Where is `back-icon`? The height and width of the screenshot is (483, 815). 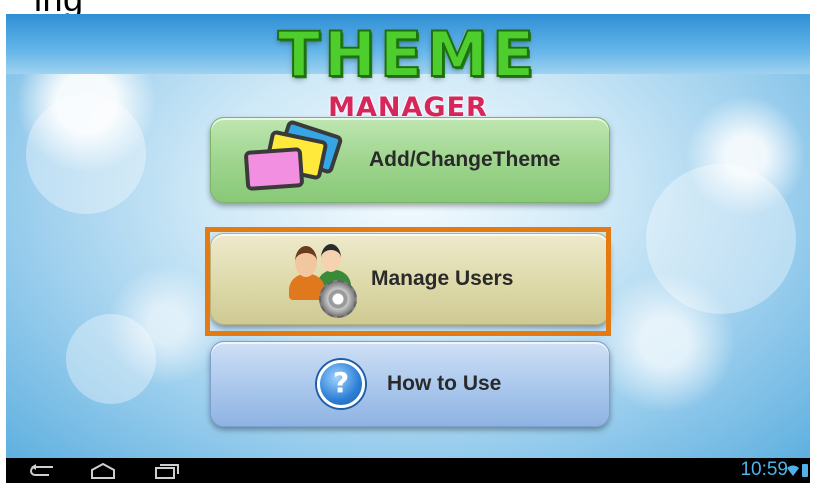 back-icon is located at coordinates (41, 470).